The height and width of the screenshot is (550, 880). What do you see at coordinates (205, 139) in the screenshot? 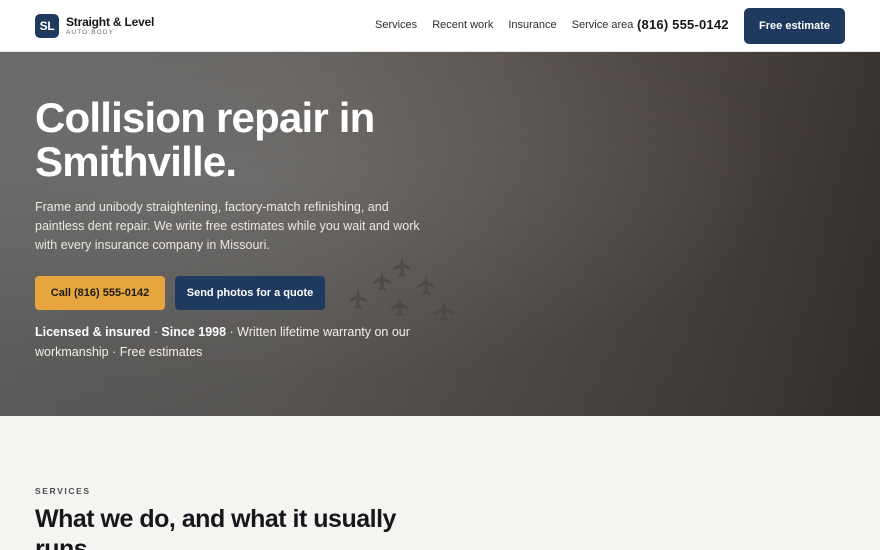
I see `hero-title: Collision repair in Smithville.` at bounding box center [205, 139].